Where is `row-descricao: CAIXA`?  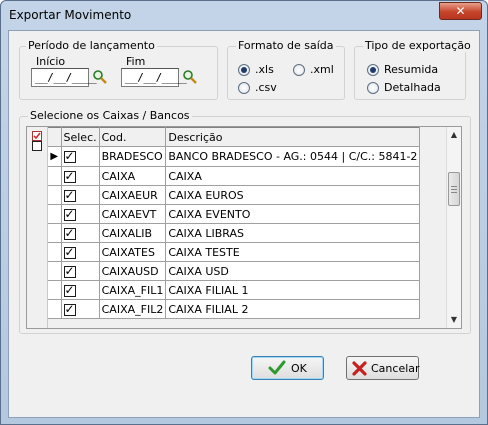
row-descricao: CAIXA is located at coordinates (293, 176).